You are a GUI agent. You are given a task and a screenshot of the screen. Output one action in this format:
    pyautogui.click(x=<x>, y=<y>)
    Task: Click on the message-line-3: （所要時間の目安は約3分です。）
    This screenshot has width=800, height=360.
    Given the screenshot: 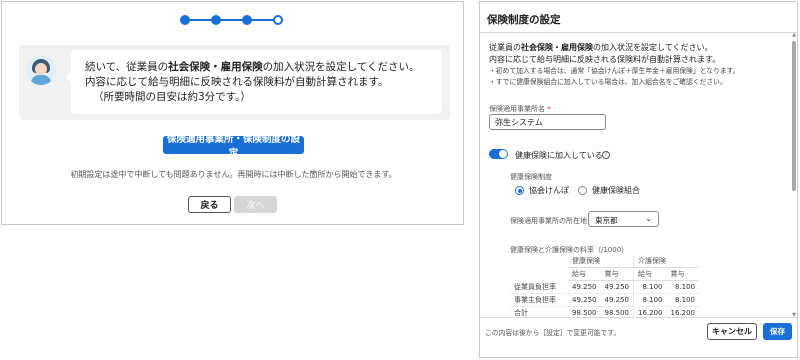 What is the action you would take?
    pyautogui.click(x=172, y=97)
    